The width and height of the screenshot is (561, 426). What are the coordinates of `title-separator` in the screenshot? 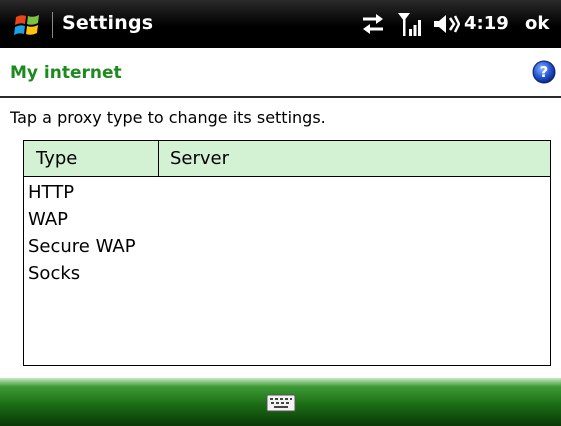 It's located at (52, 25).